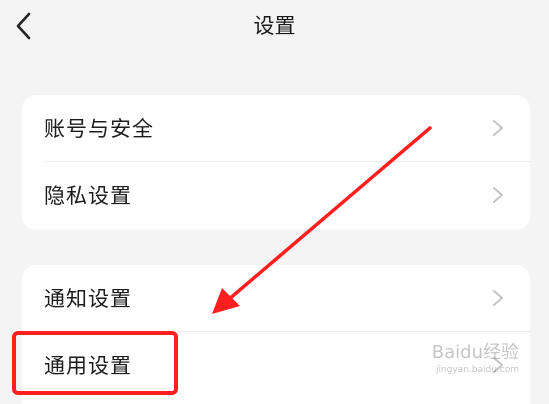  What do you see at coordinates (88, 299) in the screenshot?
I see `settings-item-label: 通知设置` at bounding box center [88, 299].